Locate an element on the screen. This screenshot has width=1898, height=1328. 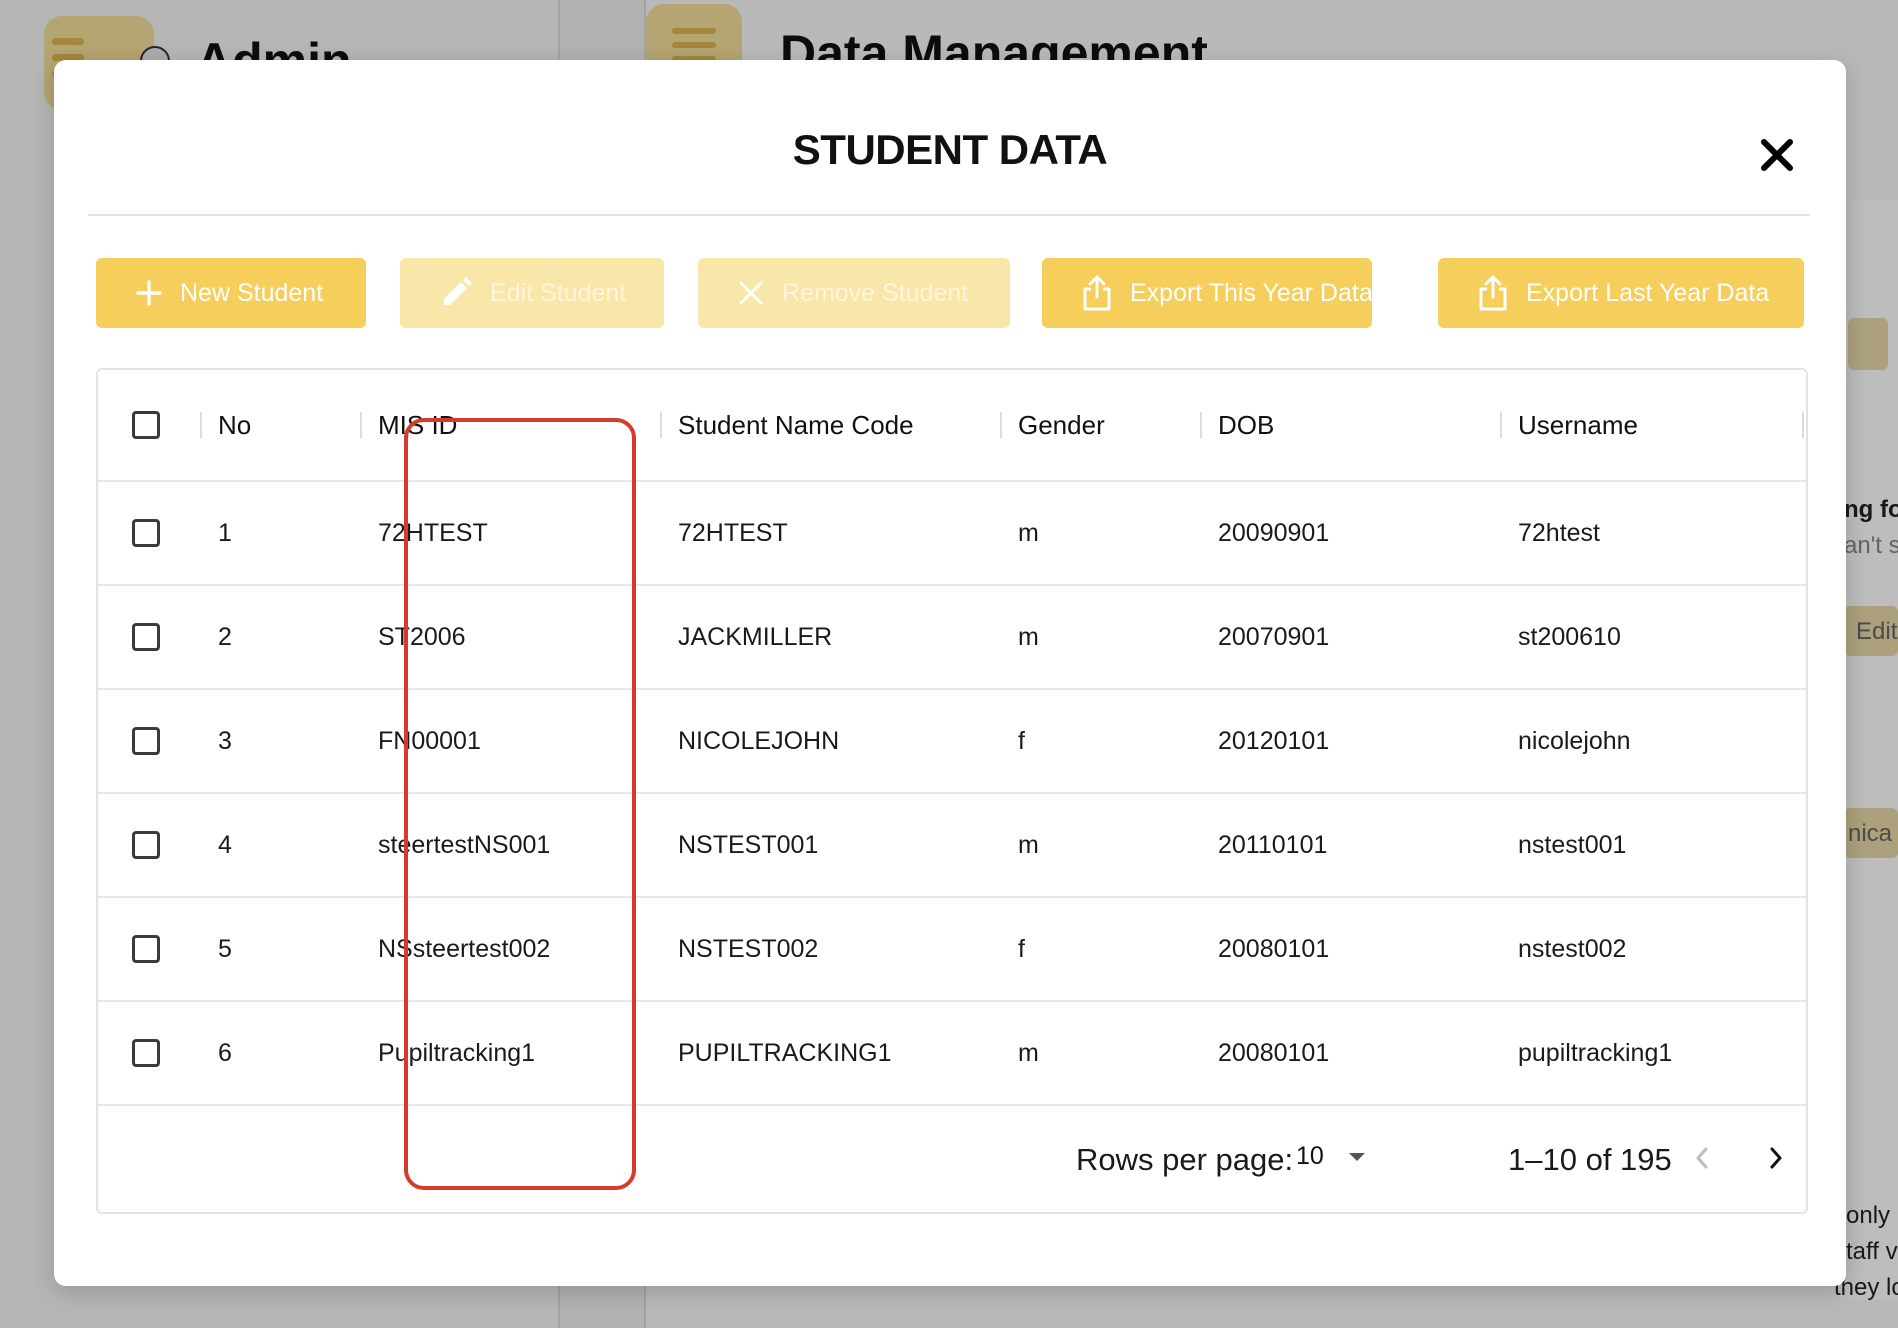
pencil-icon is located at coordinates (458, 291).